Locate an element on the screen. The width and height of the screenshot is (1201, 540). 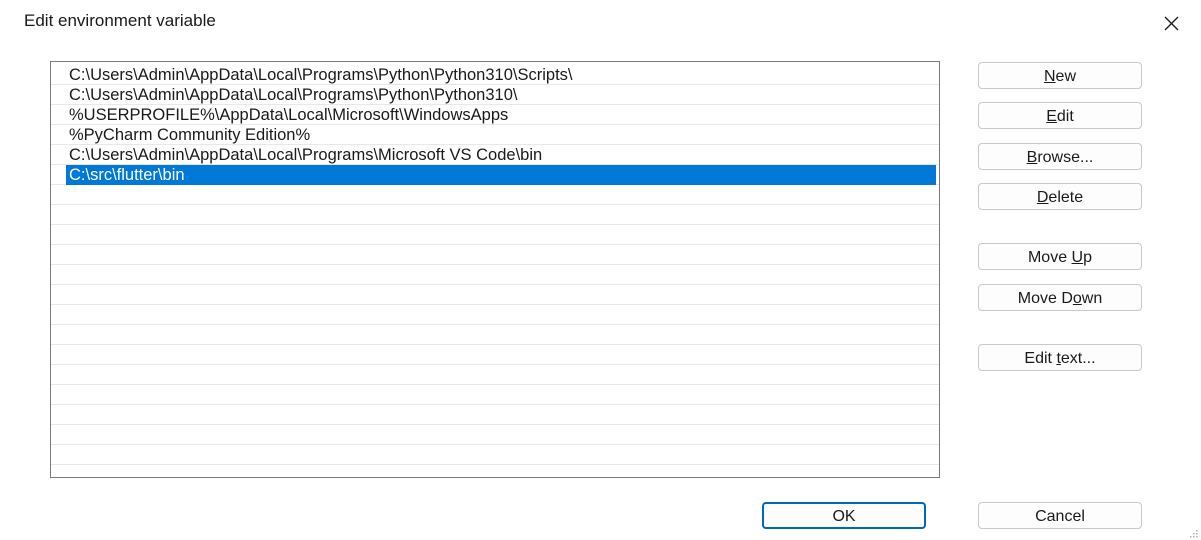
close-button is located at coordinates (1172, 22).